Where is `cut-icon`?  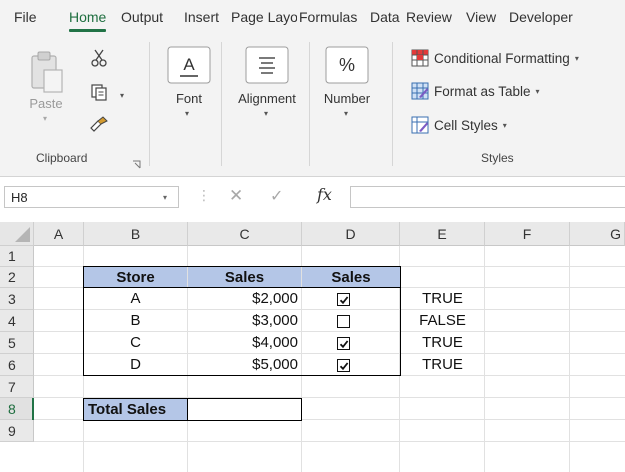 cut-icon is located at coordinates (99, 60).